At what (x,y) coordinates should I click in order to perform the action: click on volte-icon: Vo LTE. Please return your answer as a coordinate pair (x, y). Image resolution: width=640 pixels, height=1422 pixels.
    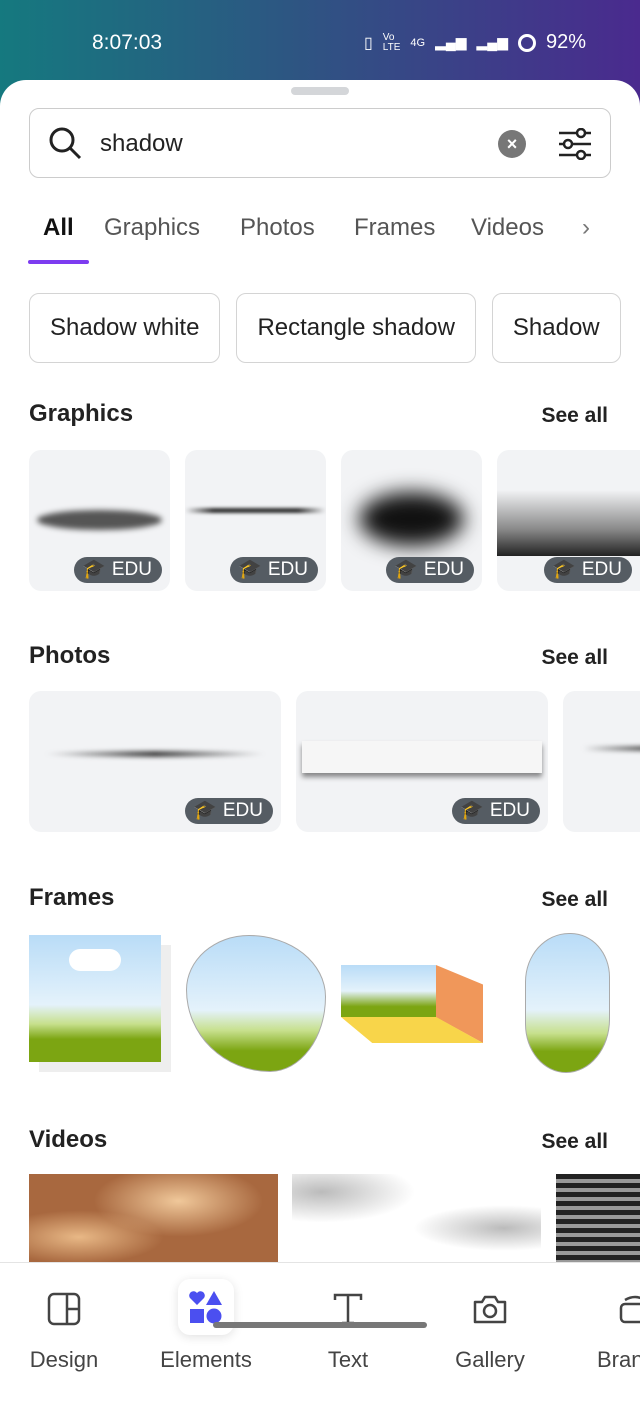
    Looking at the image, I should click on (391, 42).